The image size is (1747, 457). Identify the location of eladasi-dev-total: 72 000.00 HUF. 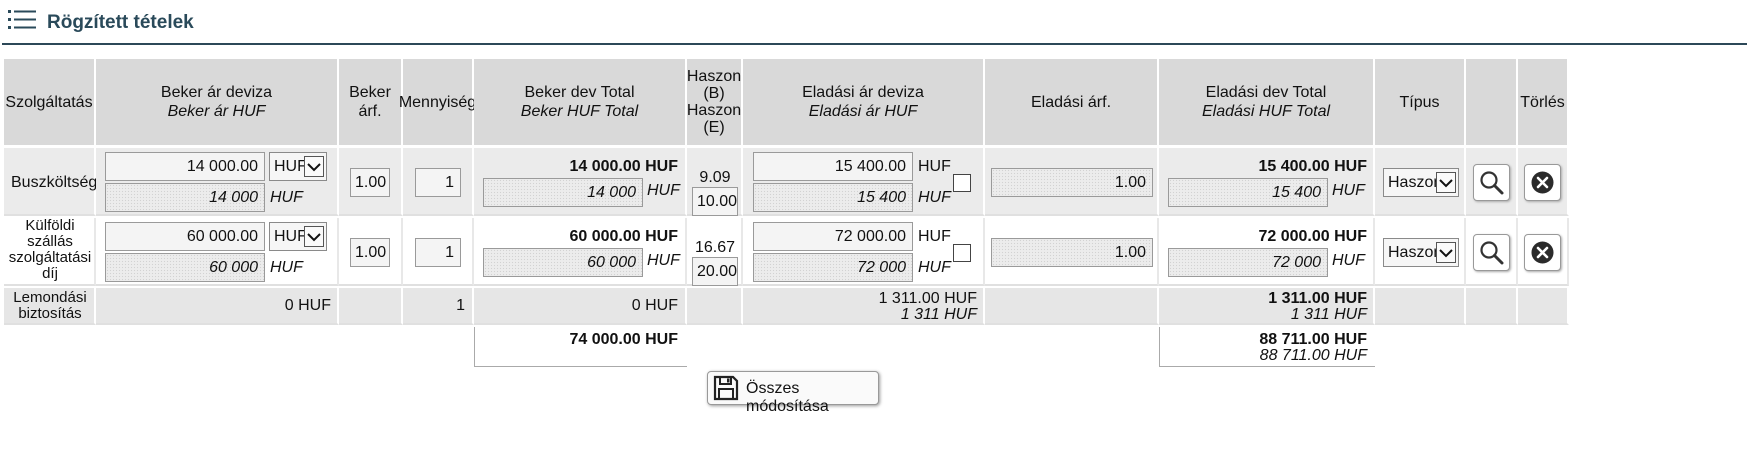
(1312, 236).